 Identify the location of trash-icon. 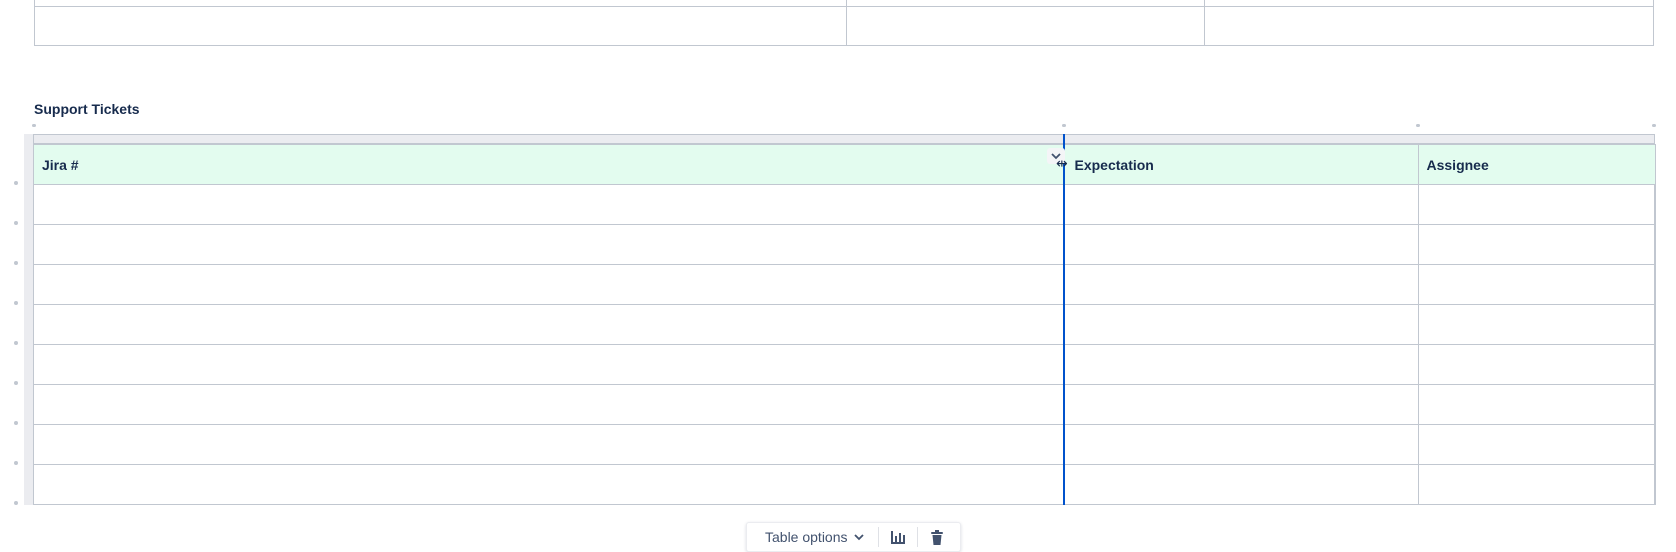
(936, 537).